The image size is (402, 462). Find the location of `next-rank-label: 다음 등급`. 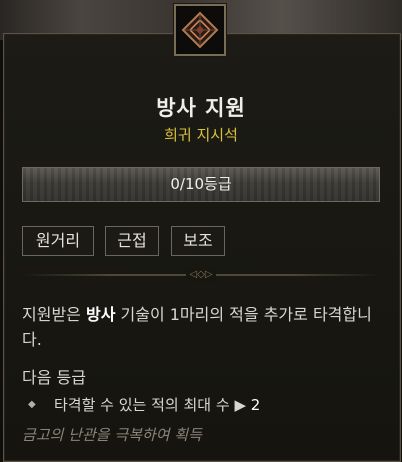

next-rank-label: 다음 등급 is located at coordinates (54, 377).